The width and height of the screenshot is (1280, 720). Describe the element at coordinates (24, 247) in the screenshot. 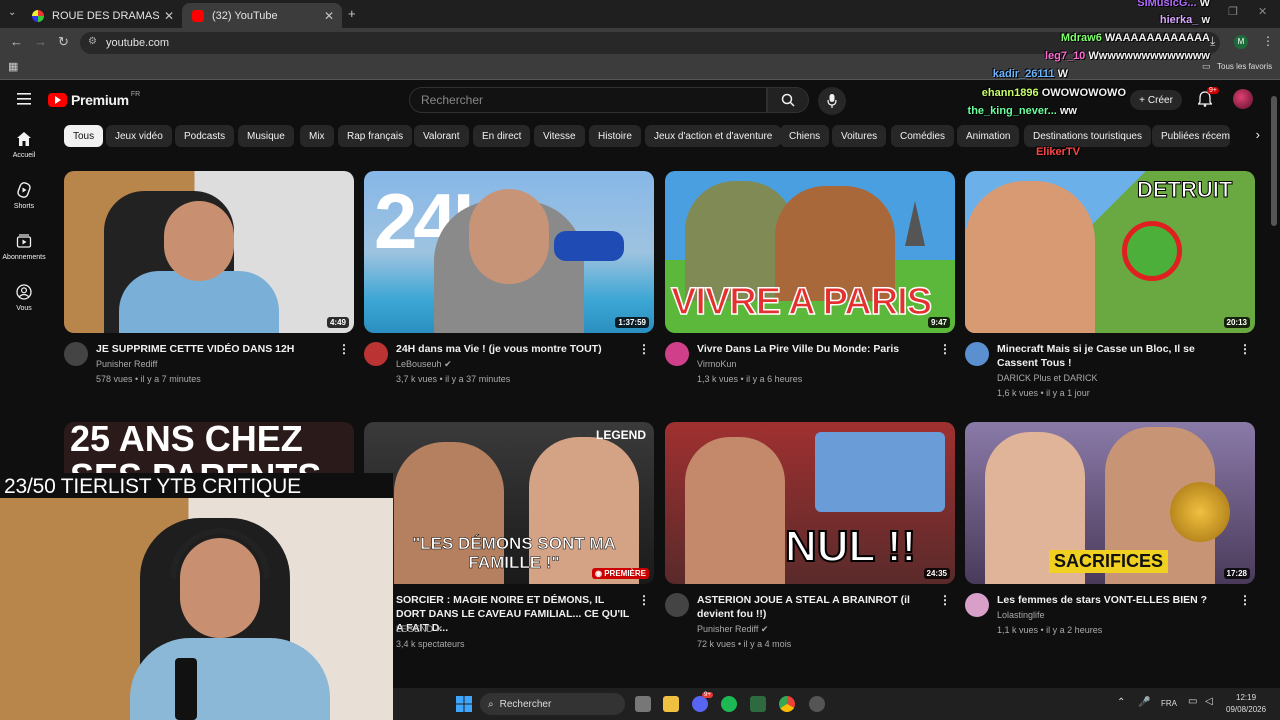

I see `sidebar-item-abonnements: Abonnements` at that location.